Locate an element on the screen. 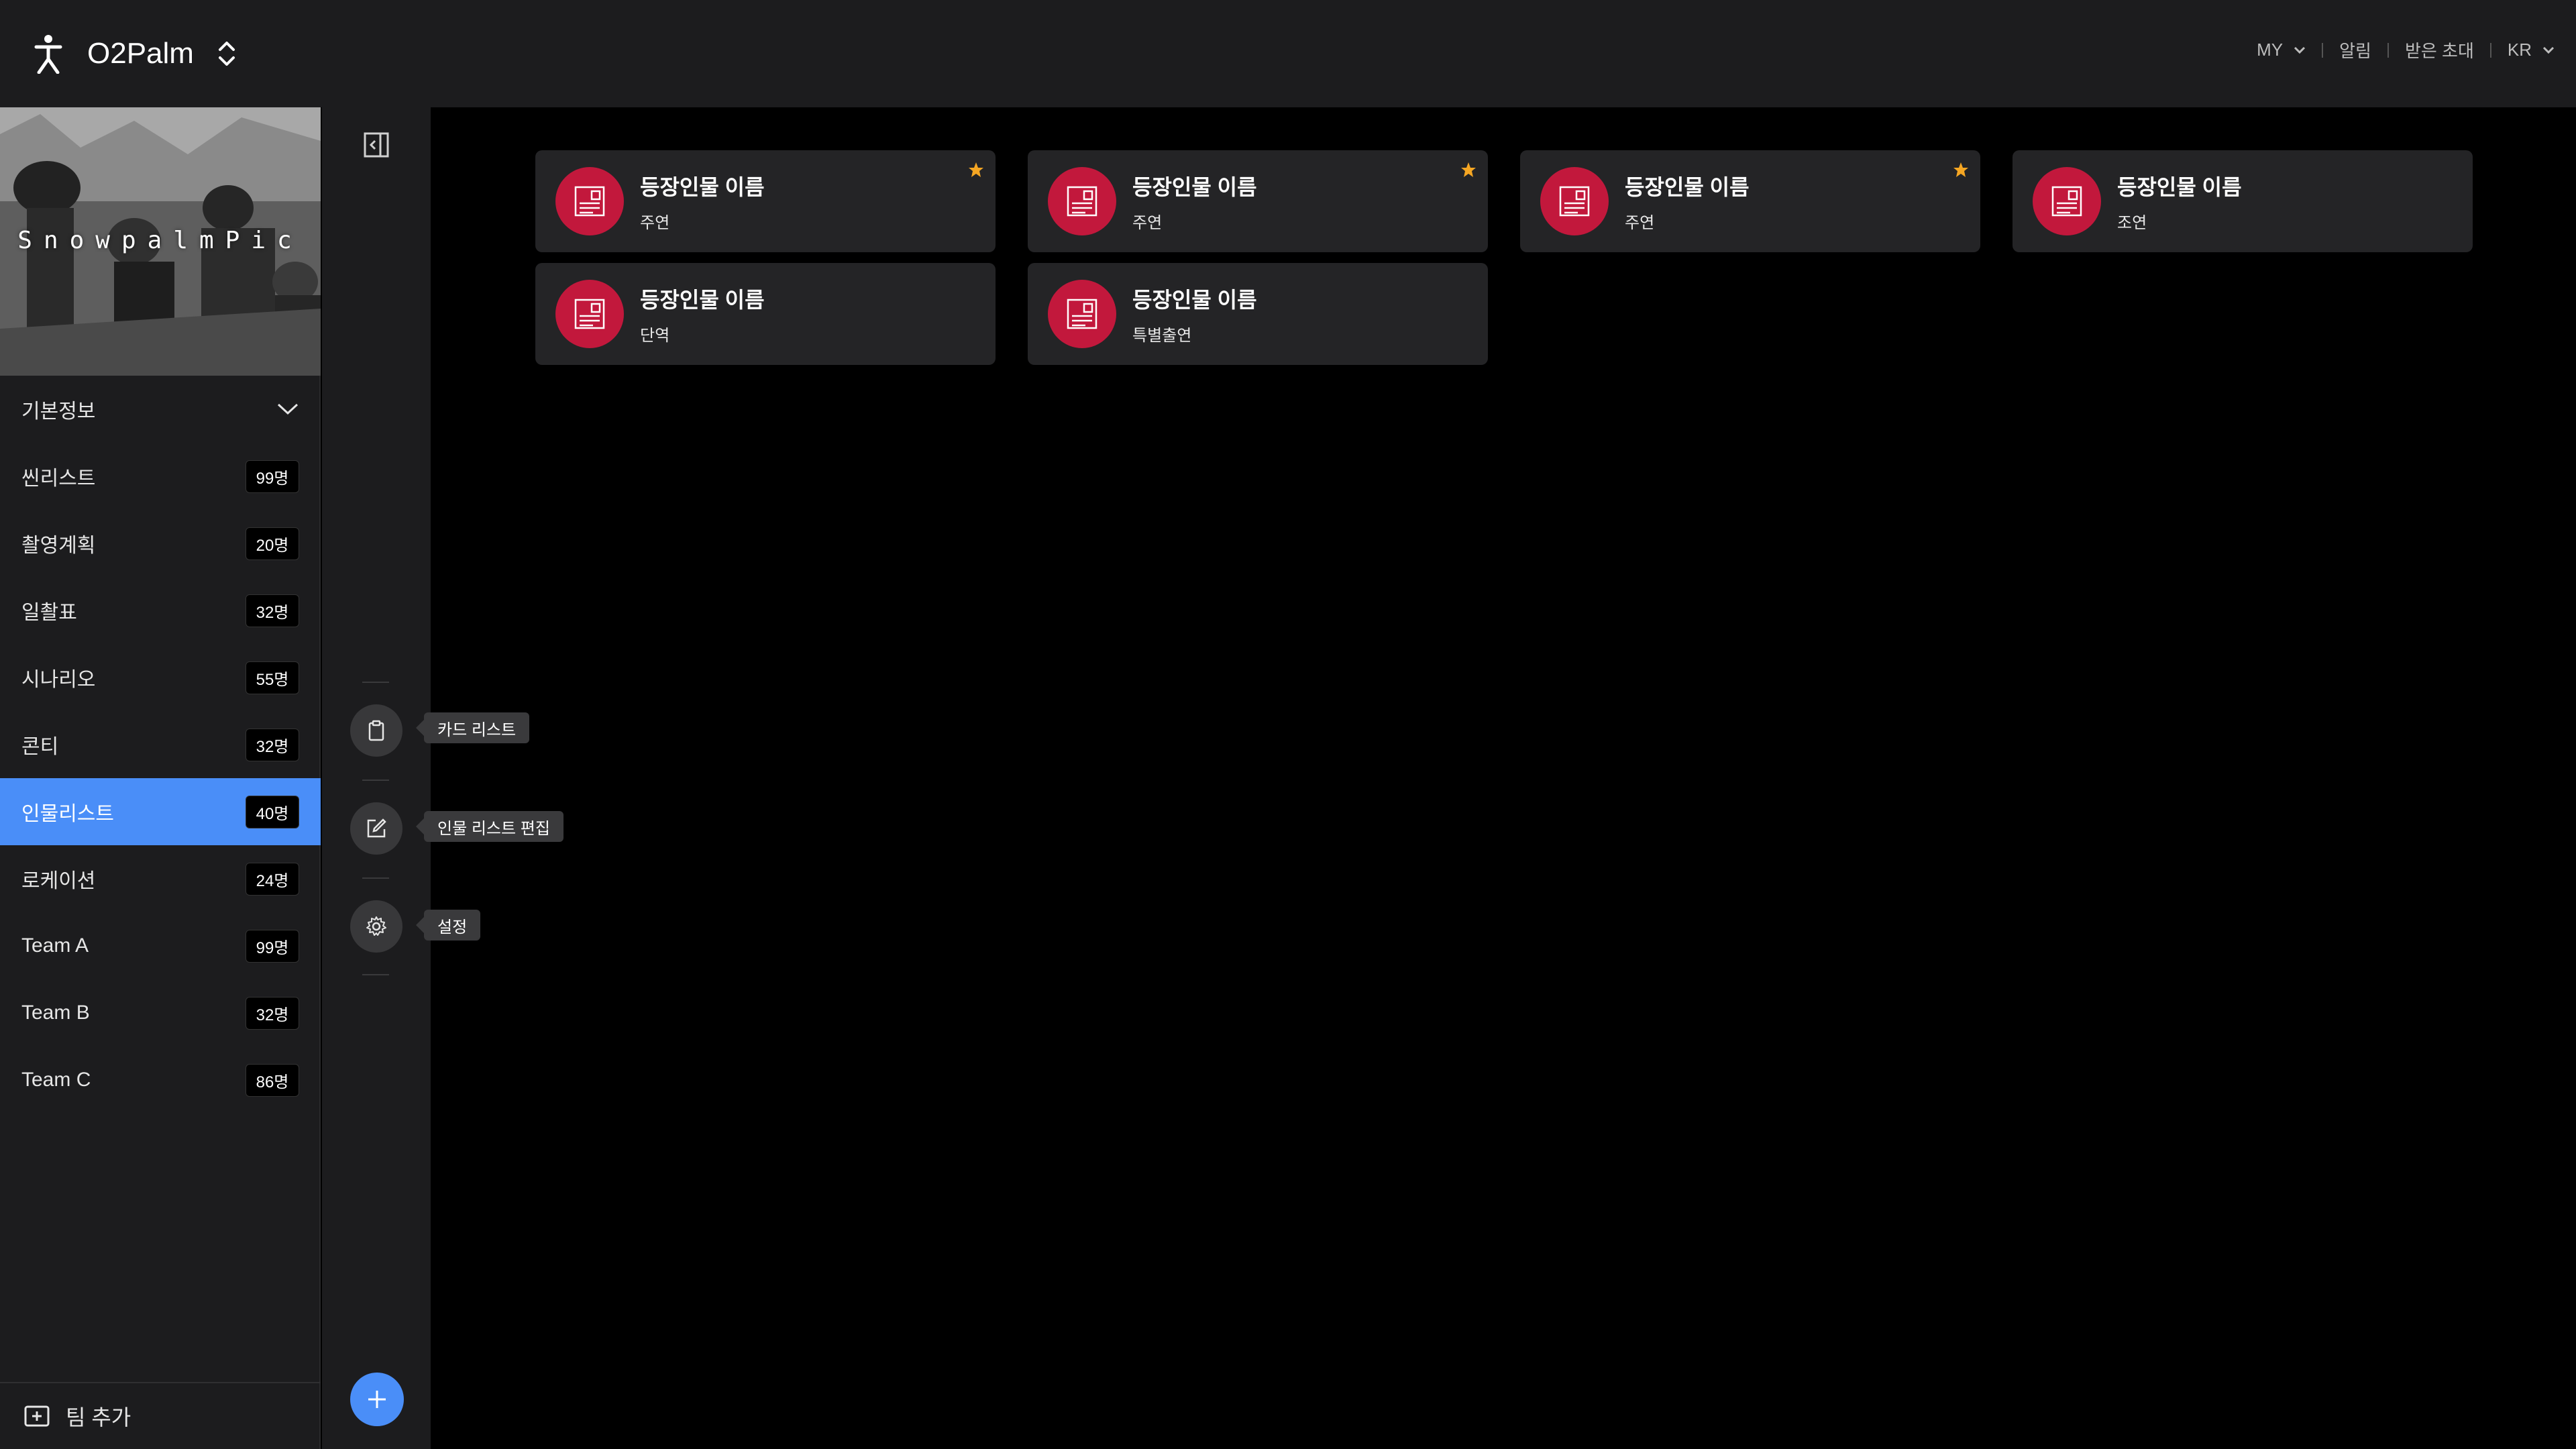 The width and height of the screenshot is (2576, 1449). sidebar-item-label: 로케이션 is located at coordinates (58, 881).